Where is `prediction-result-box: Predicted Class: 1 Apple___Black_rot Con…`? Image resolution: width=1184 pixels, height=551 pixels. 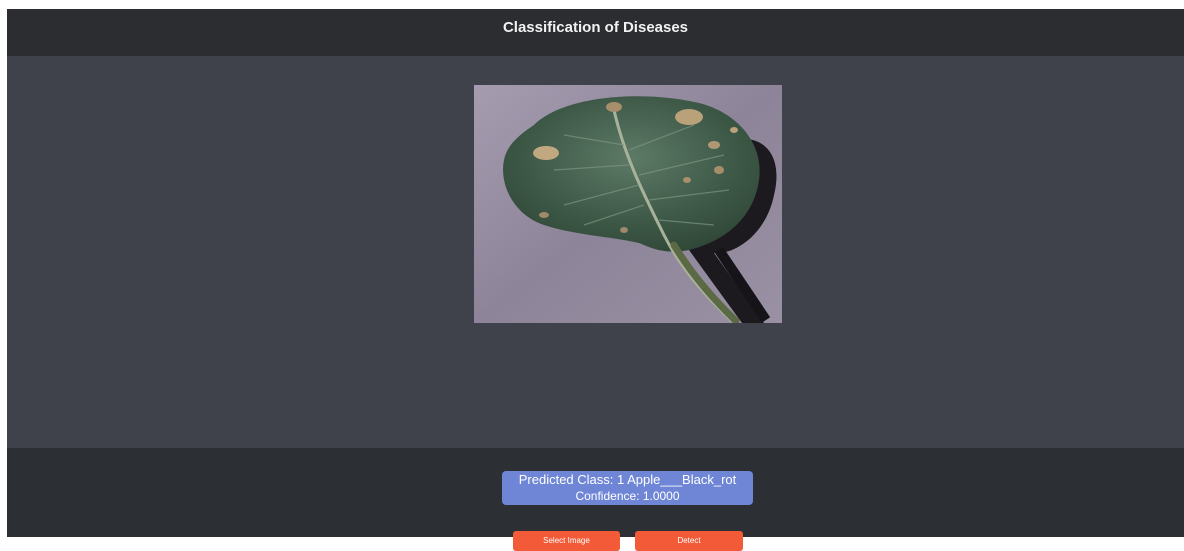 prediction-result-box: Predicted Class: 1 Apple___Black_rot Con… is located at coordinates (627, 488).